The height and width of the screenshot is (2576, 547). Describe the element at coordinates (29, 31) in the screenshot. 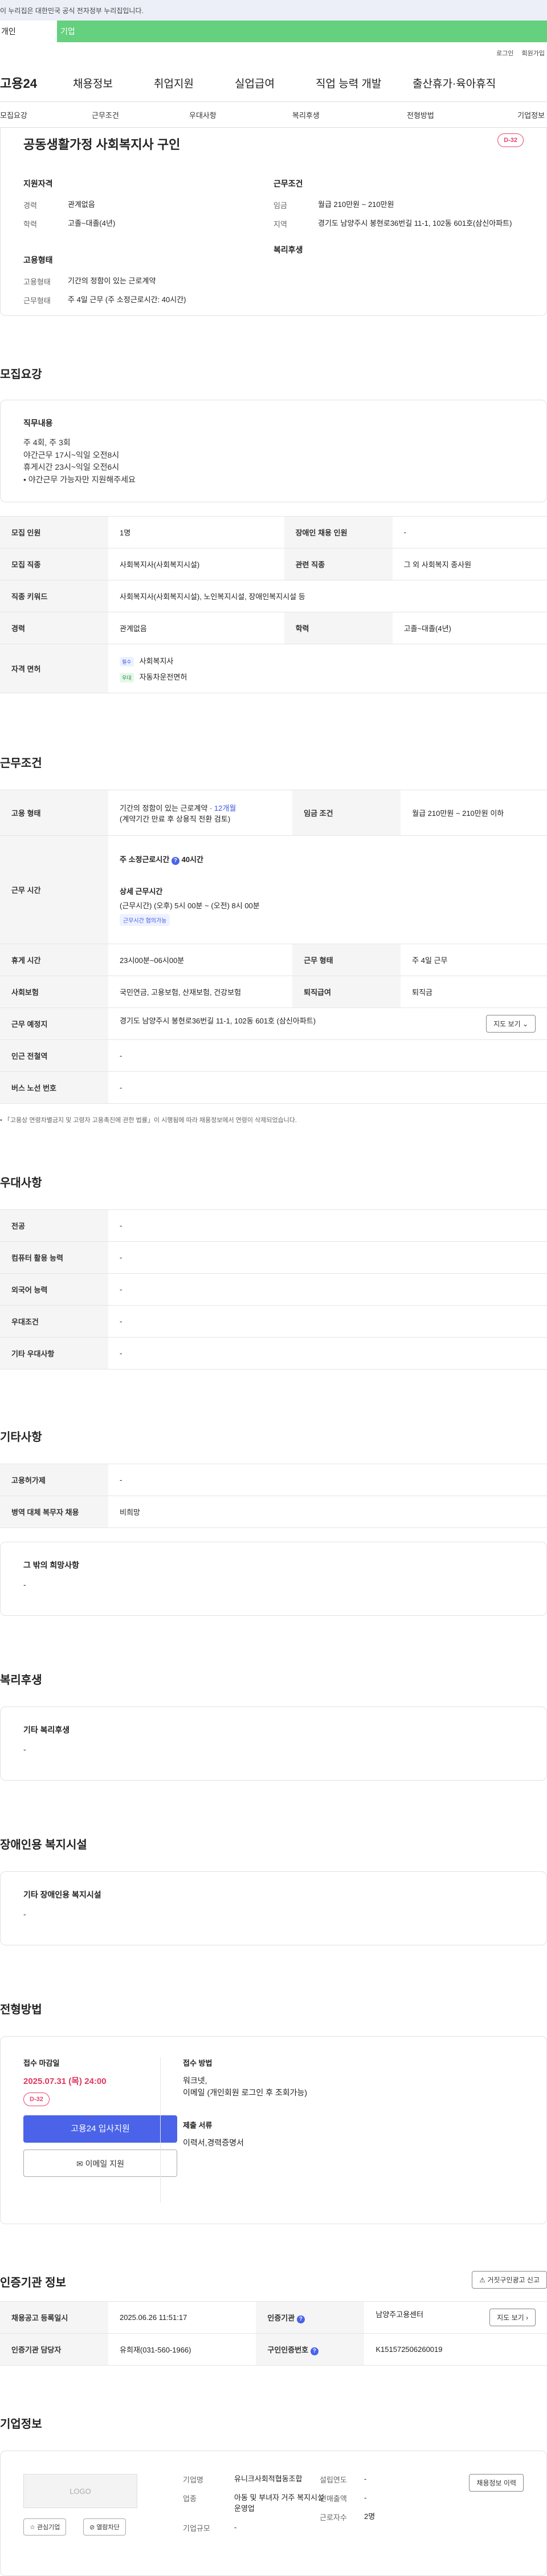

I see `tab-personal: 개인` at that location.